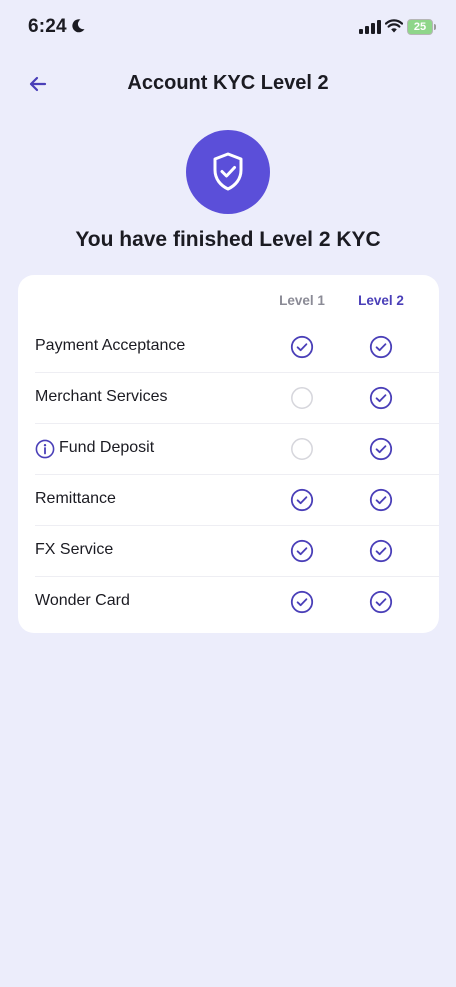  I want to click on table-row-merchant-services: Merchant Services, so click(228, 398).